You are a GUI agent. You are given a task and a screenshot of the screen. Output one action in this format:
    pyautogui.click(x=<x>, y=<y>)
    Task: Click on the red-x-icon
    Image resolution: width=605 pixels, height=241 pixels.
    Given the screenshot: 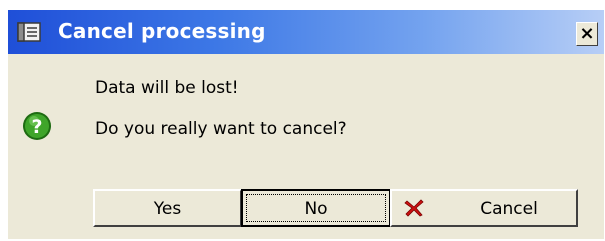 What is the action you would take?
    pyautogui.click(x=414, y=208)
    